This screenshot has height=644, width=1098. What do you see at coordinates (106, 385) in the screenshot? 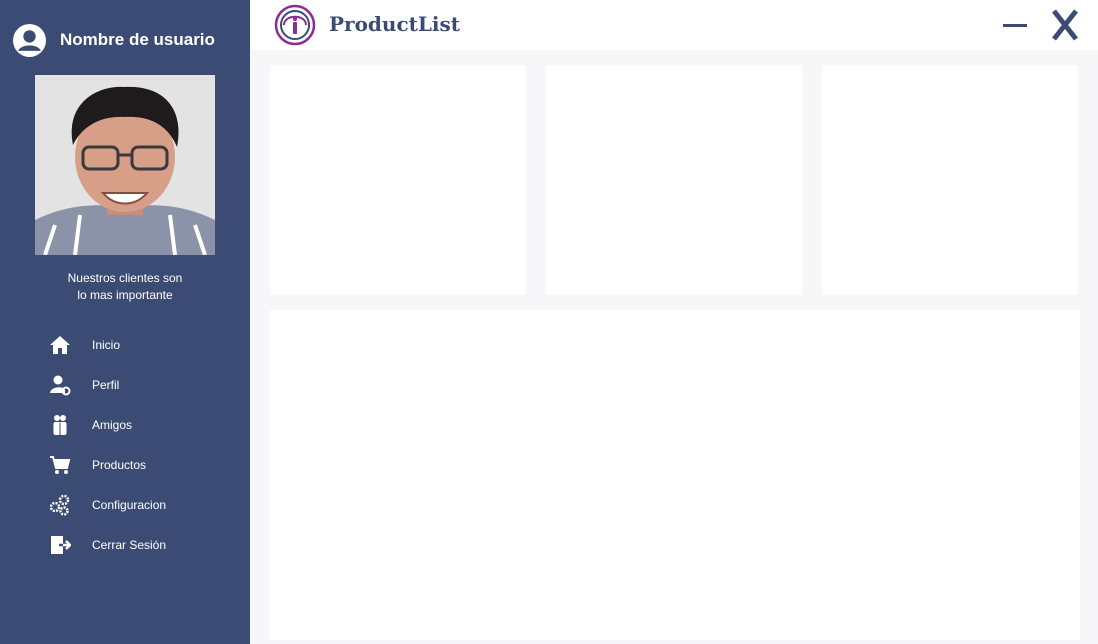
I see `sidebar-item-label: Perfil` at bounding box center [106, 385].